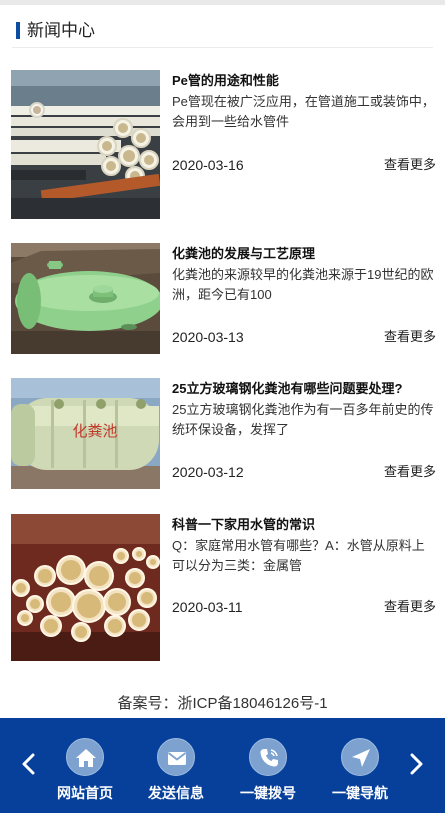 The height and width of the screenshot is (813, 445). I want to click on nav-home-button: 网站首页, so click(85, 773).